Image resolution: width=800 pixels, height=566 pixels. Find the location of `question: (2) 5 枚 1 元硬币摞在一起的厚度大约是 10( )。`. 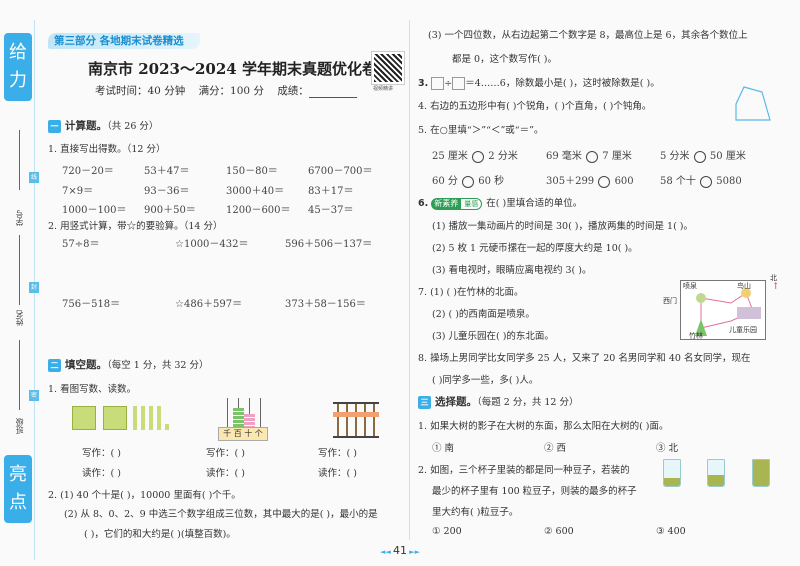

question: (2) 5 枚 1 元硬币摞在一起的厚度大约是 10( )。 is located at coordinates (535, 248).